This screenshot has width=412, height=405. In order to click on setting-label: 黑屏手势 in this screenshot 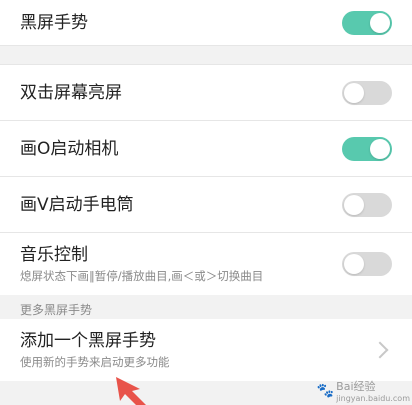, I will do `click(54, 22)`.